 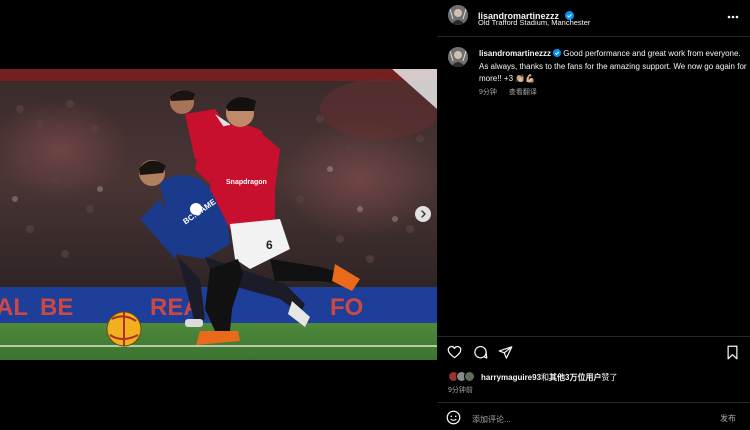 I want to click on share-button, so click(x=505, y=355).